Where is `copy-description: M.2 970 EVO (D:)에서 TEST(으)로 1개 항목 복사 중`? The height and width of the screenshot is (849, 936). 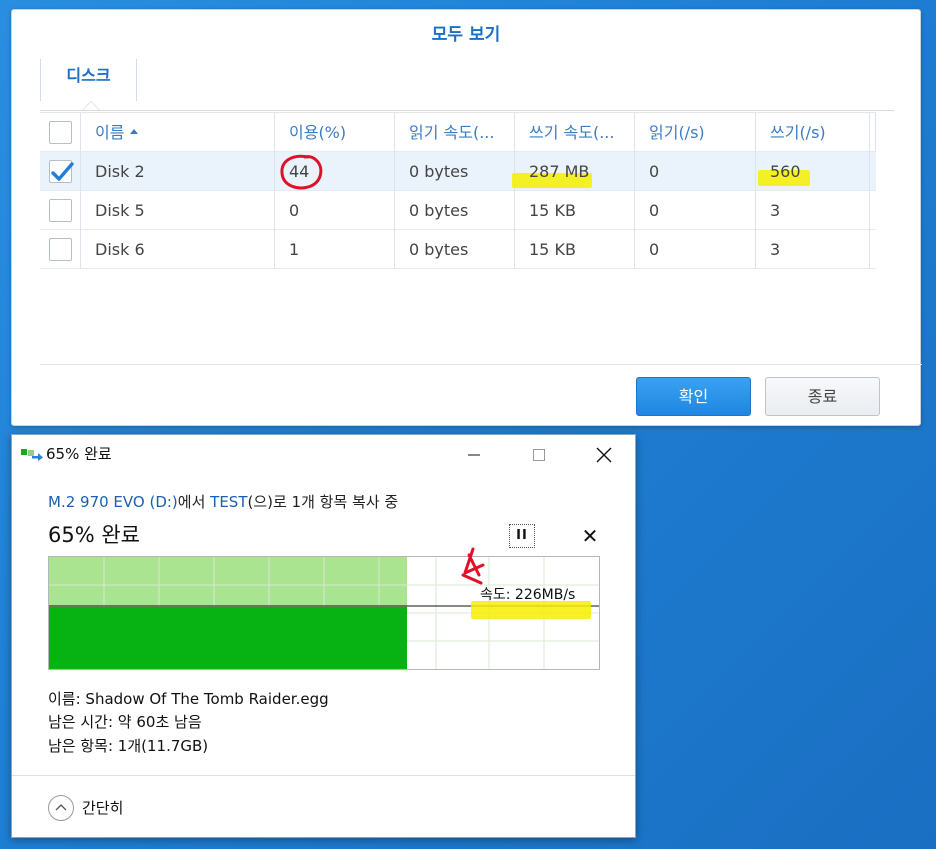 copy-description: M.2 970 EVO (D:)에서 TEST(으)로 1개 항목 복사 중 is located at coordinates (223, 501).